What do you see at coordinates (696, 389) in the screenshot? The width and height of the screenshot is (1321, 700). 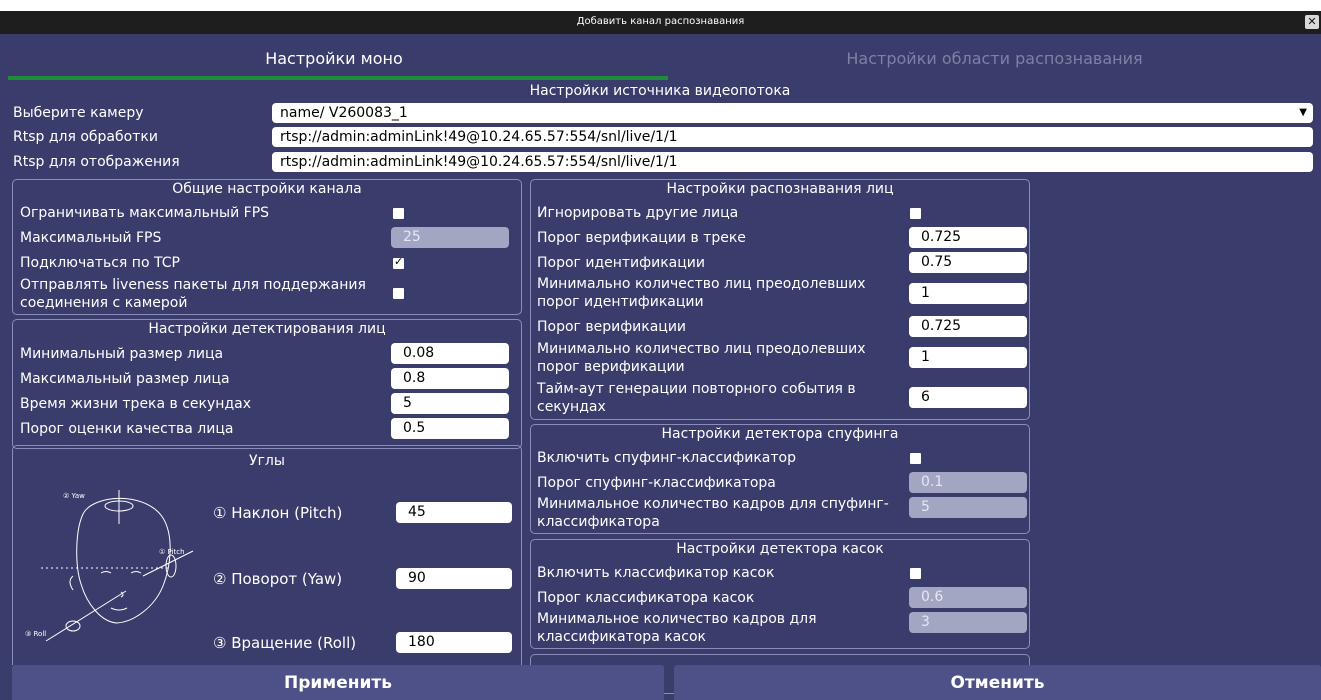 I see `timeout-label-line1: Тайм-аут генерации повторного события в` at bounding box center [696, 389].